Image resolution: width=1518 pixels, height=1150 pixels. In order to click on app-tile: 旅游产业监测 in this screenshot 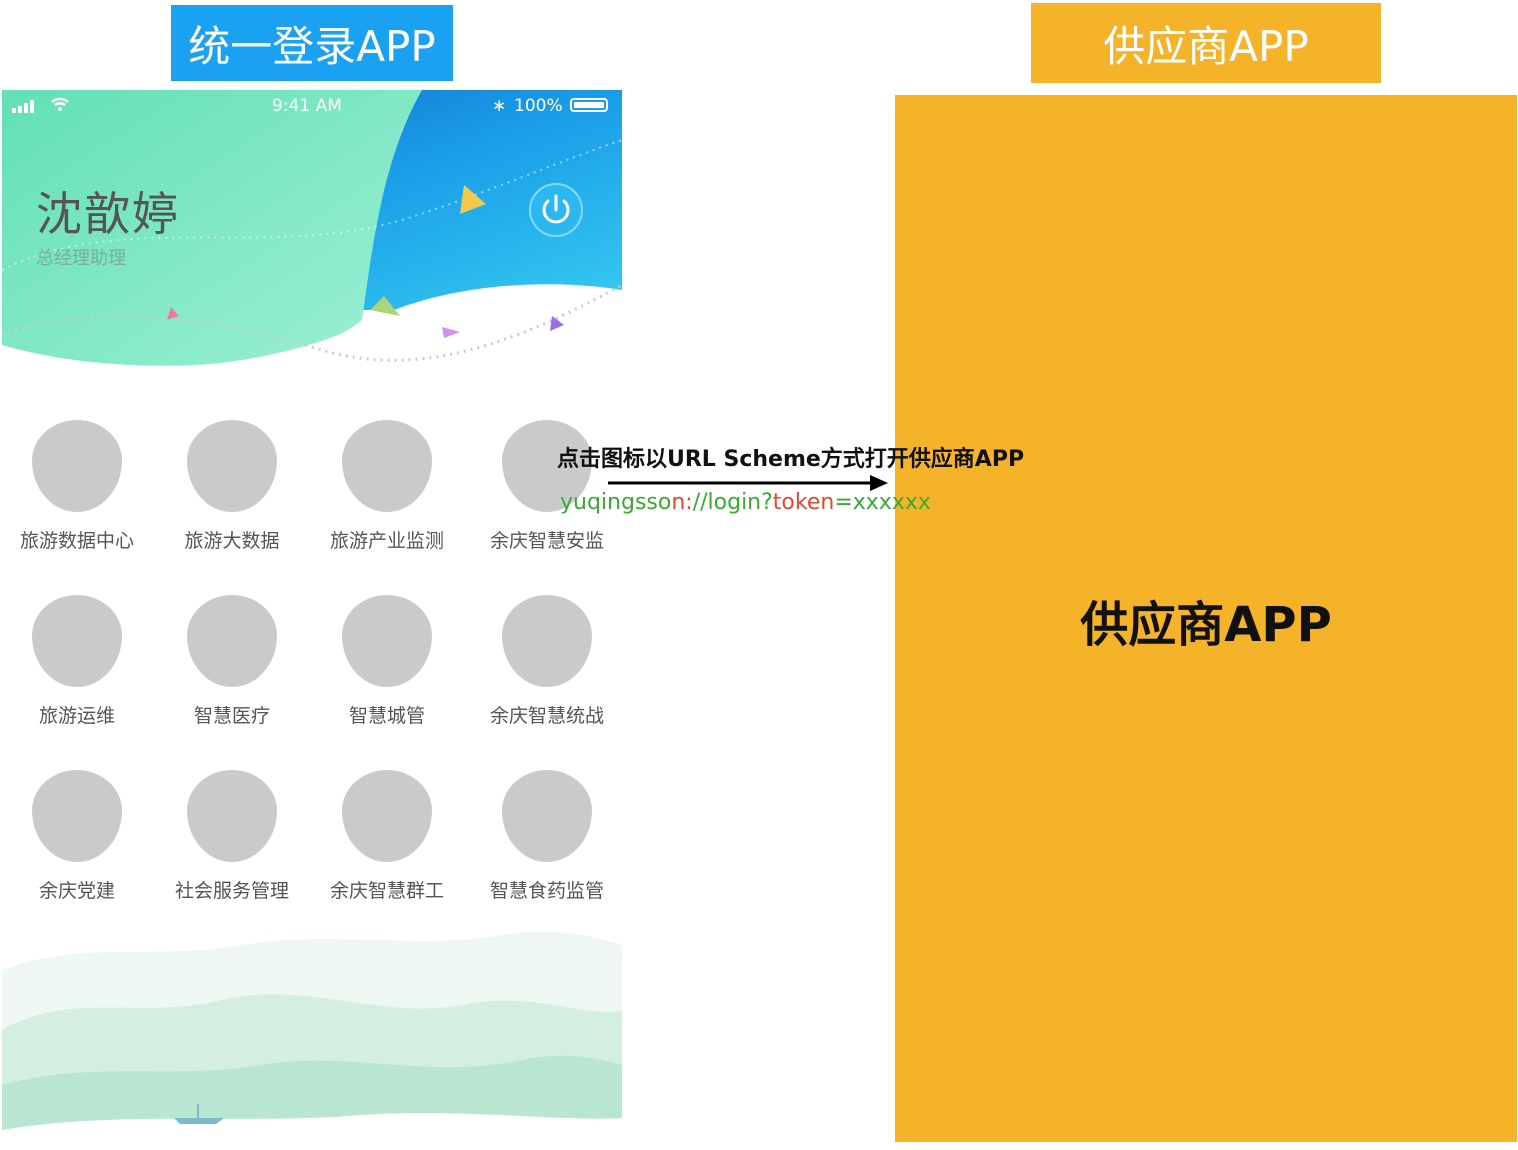, I will do `click(387, 486)`.